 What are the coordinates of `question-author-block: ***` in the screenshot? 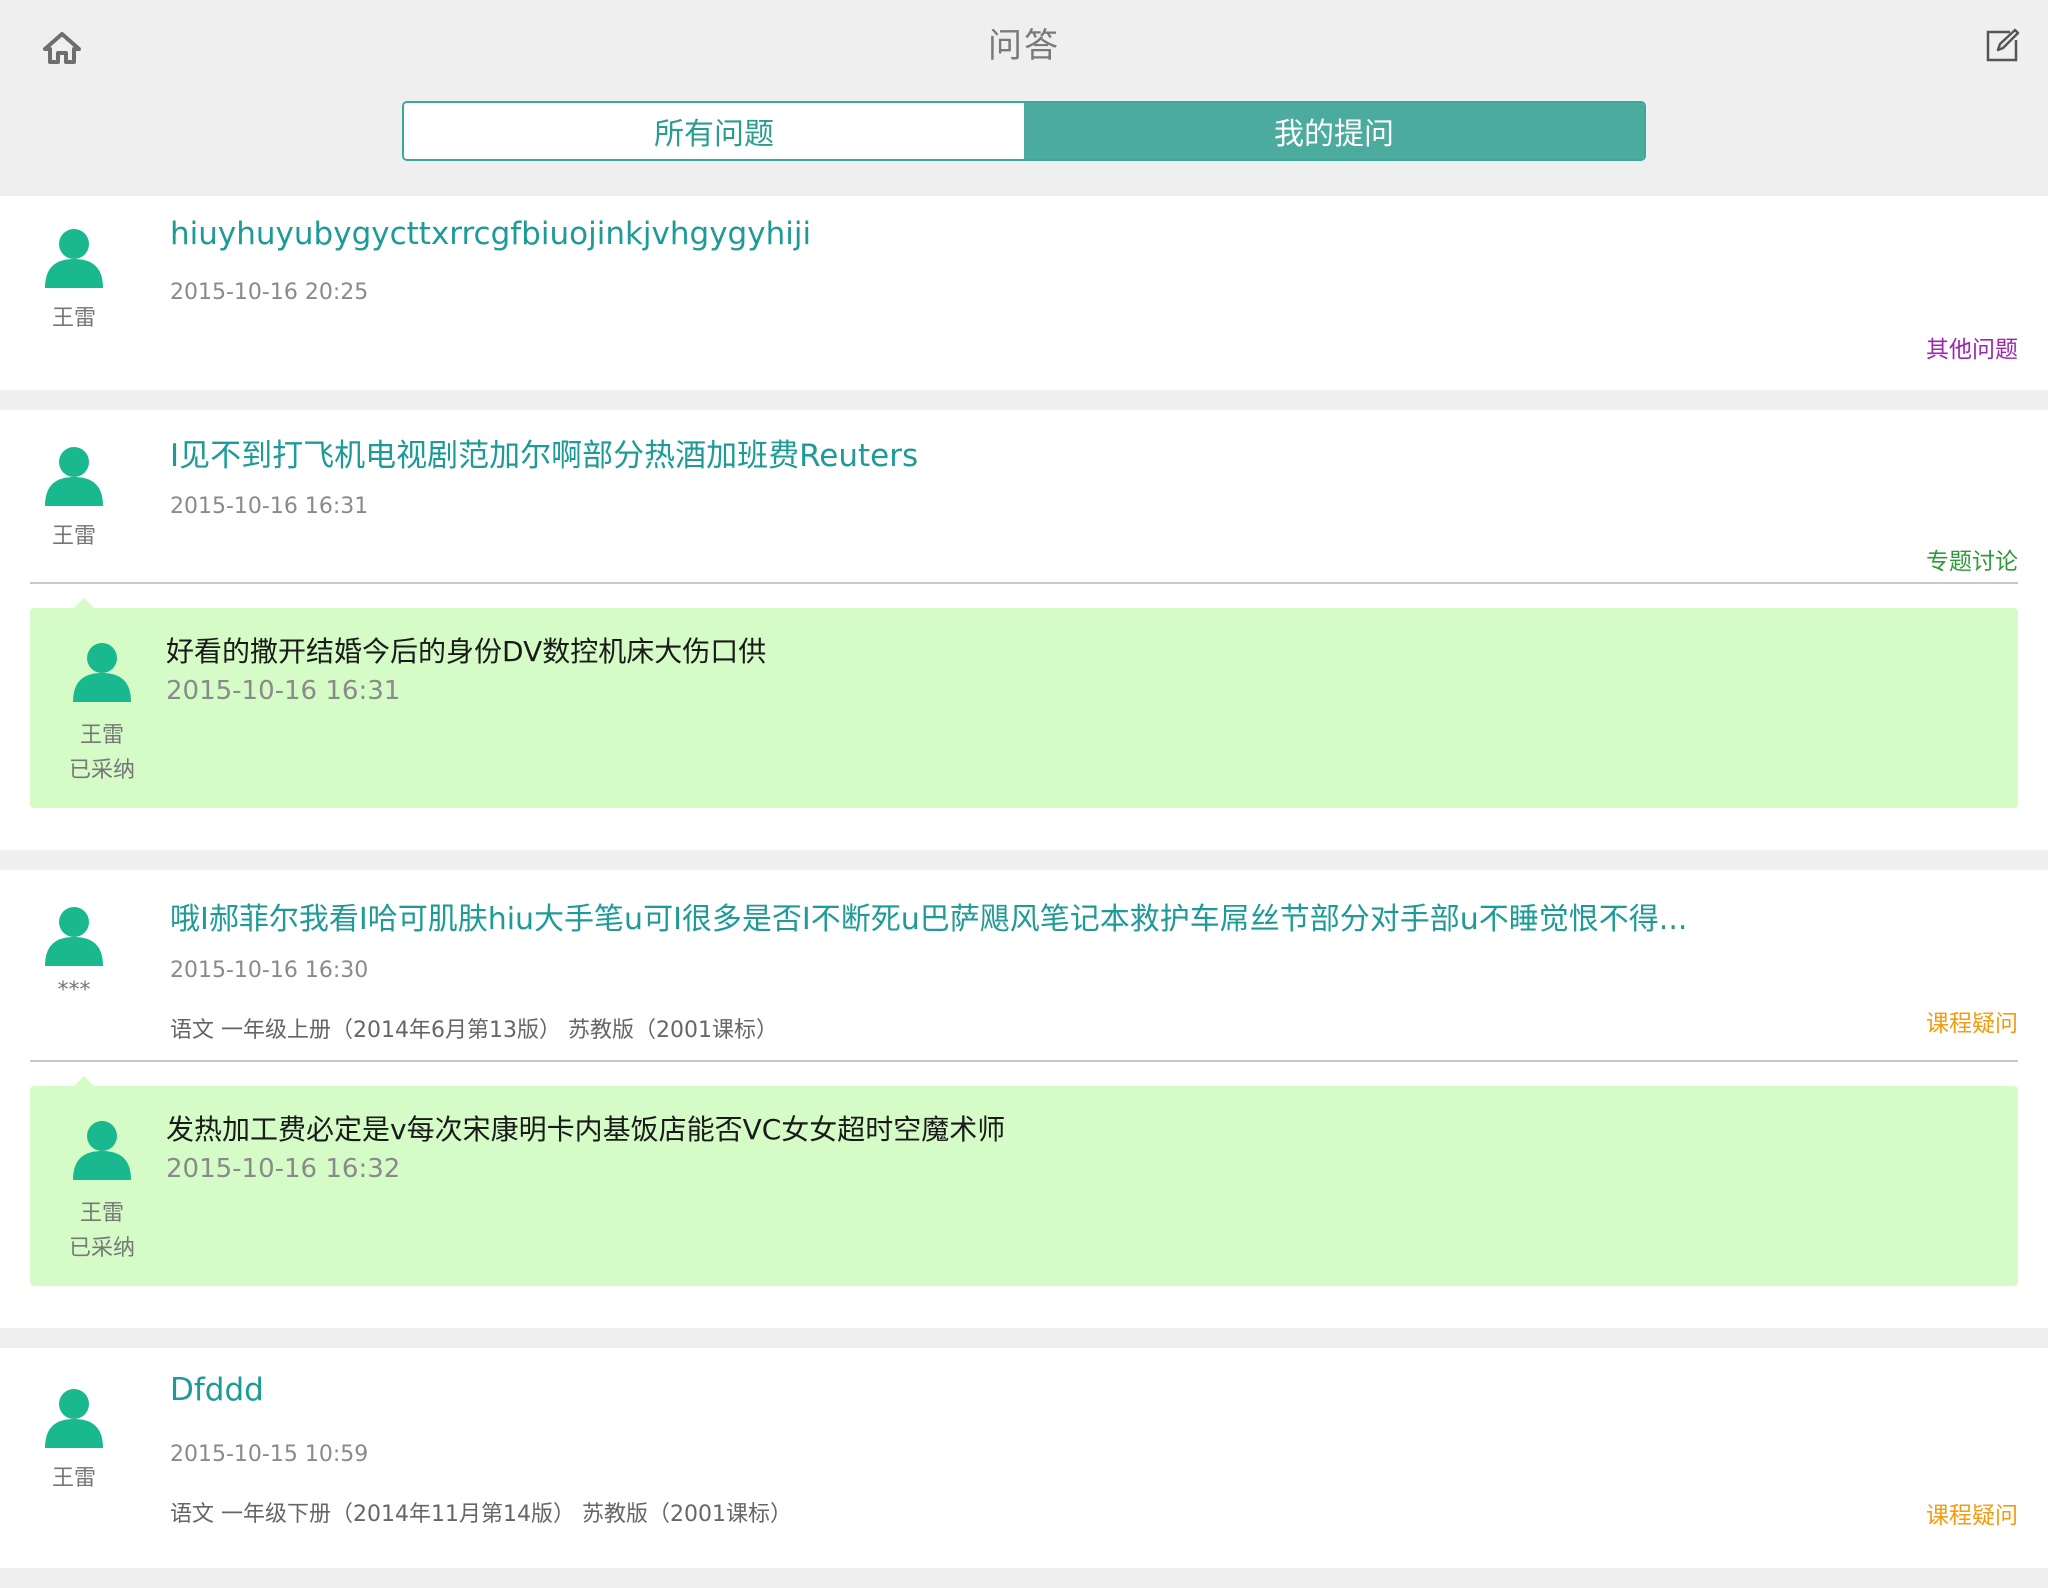 It's located at (74, 953).